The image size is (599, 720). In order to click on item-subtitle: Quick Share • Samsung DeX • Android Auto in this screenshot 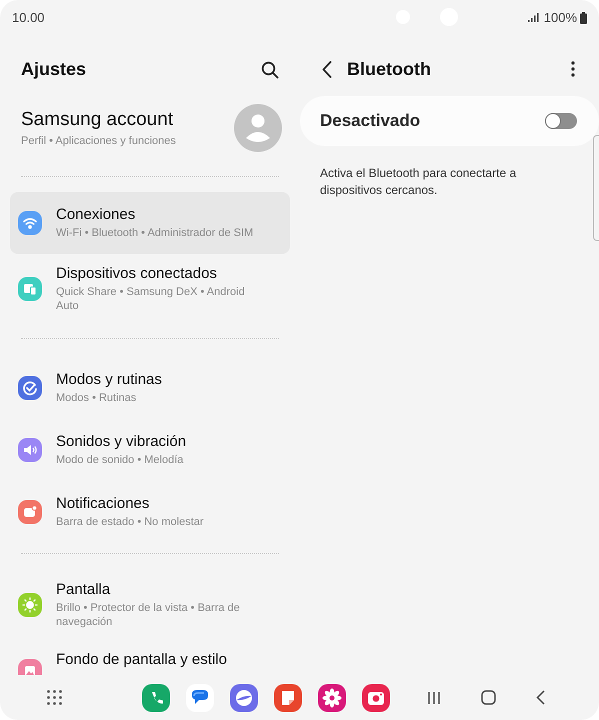, I will do `click(151, 299)`.